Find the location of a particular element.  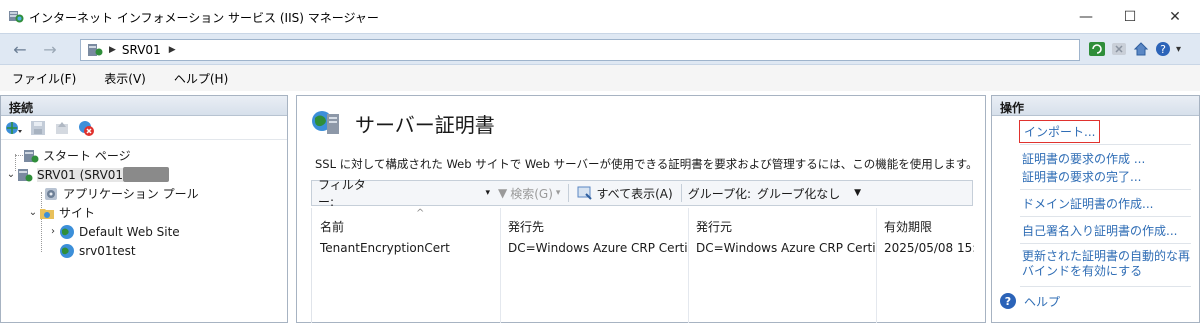

server-certificate-icon is located at coordinates (325, 122).